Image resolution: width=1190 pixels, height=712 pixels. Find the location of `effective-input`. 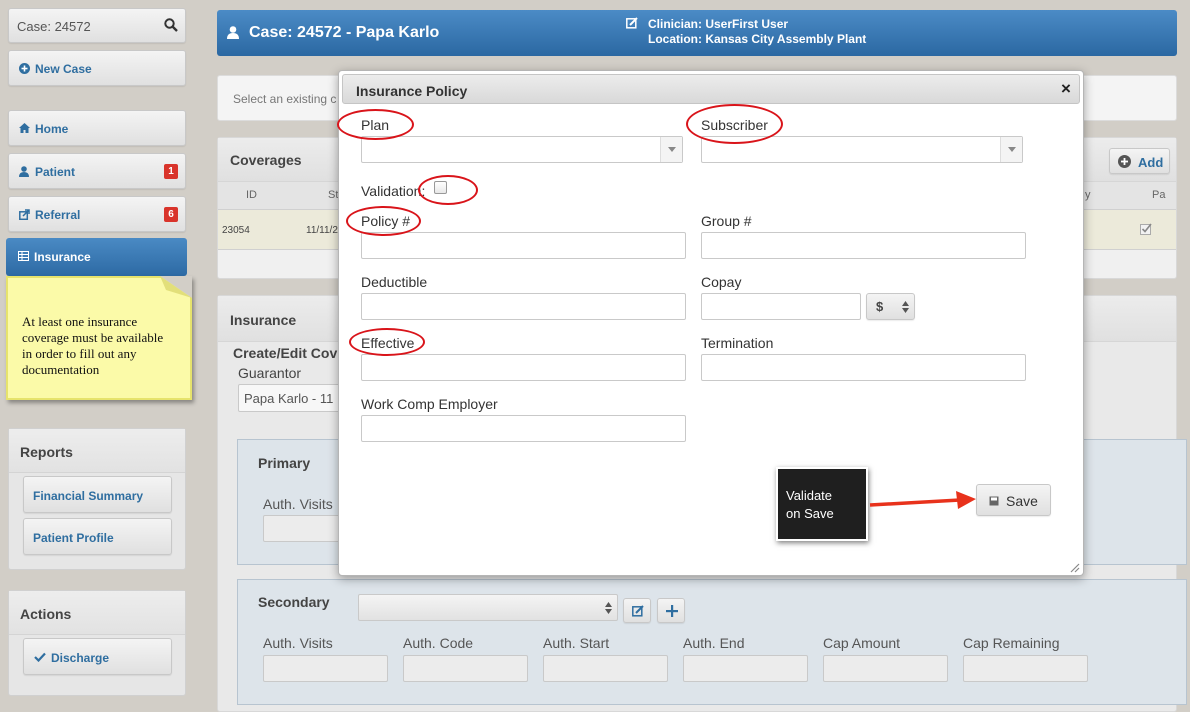

effective-input is located at coordinates (523, 367).